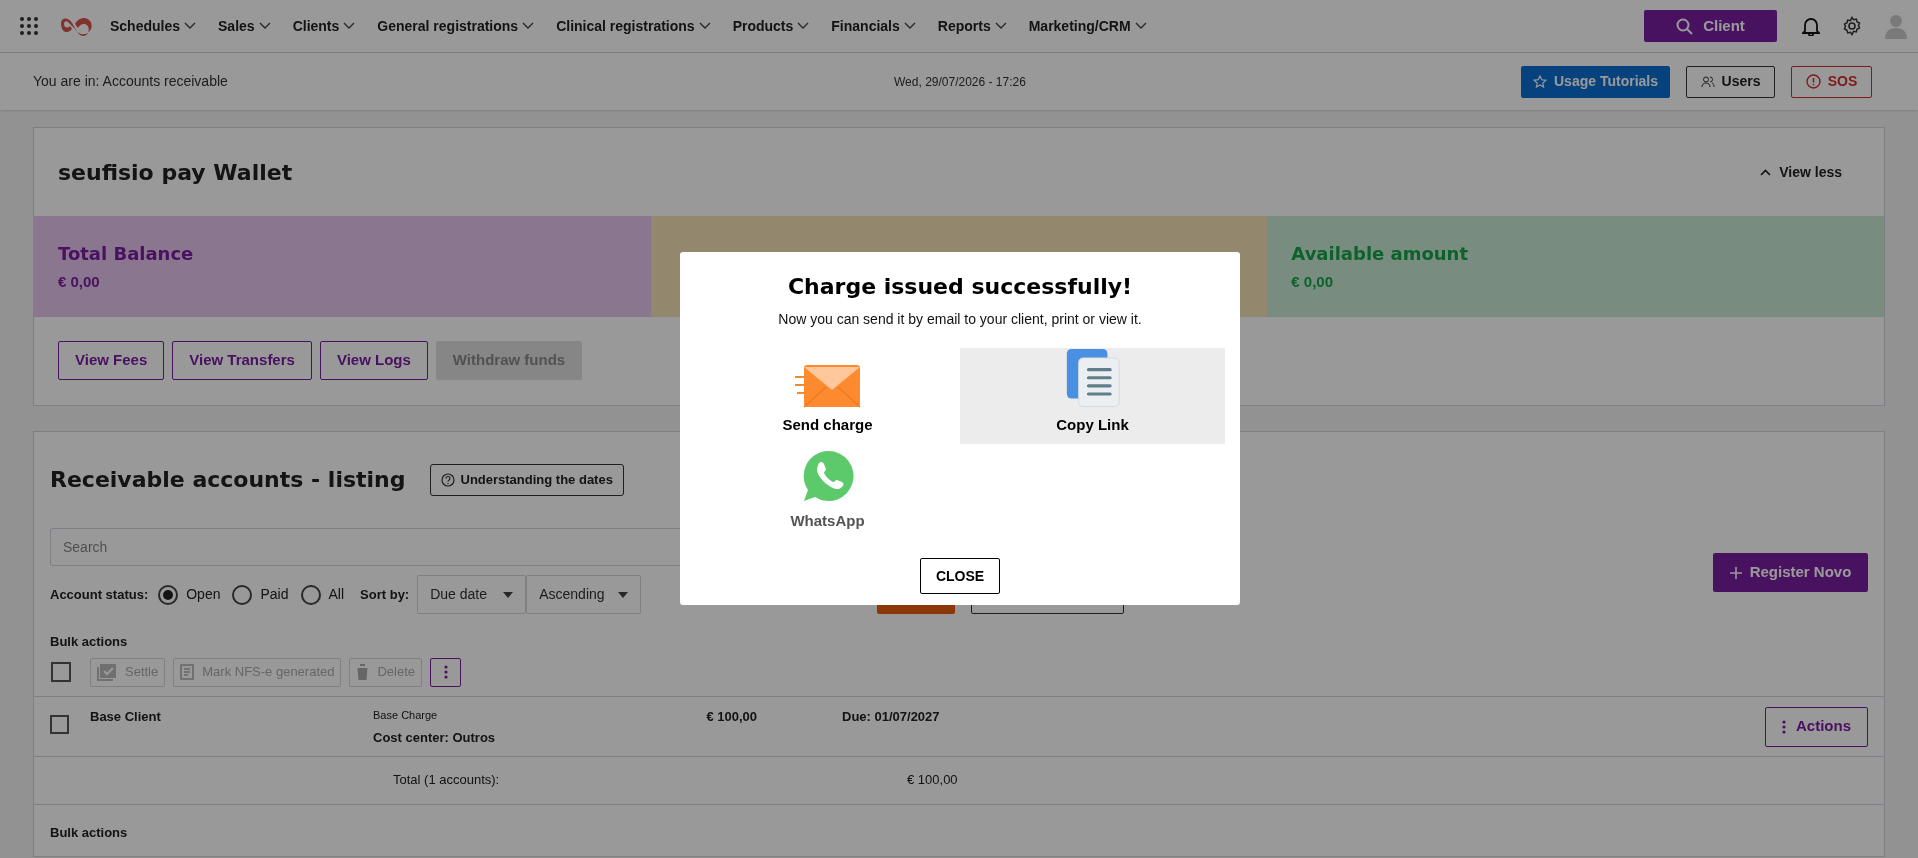 The image size is (1918, 858). Describe the element at coordinates (960, 82) in the screenshot. I see `date-time: Wed, 29/07/2026 - 17:26` at that location.